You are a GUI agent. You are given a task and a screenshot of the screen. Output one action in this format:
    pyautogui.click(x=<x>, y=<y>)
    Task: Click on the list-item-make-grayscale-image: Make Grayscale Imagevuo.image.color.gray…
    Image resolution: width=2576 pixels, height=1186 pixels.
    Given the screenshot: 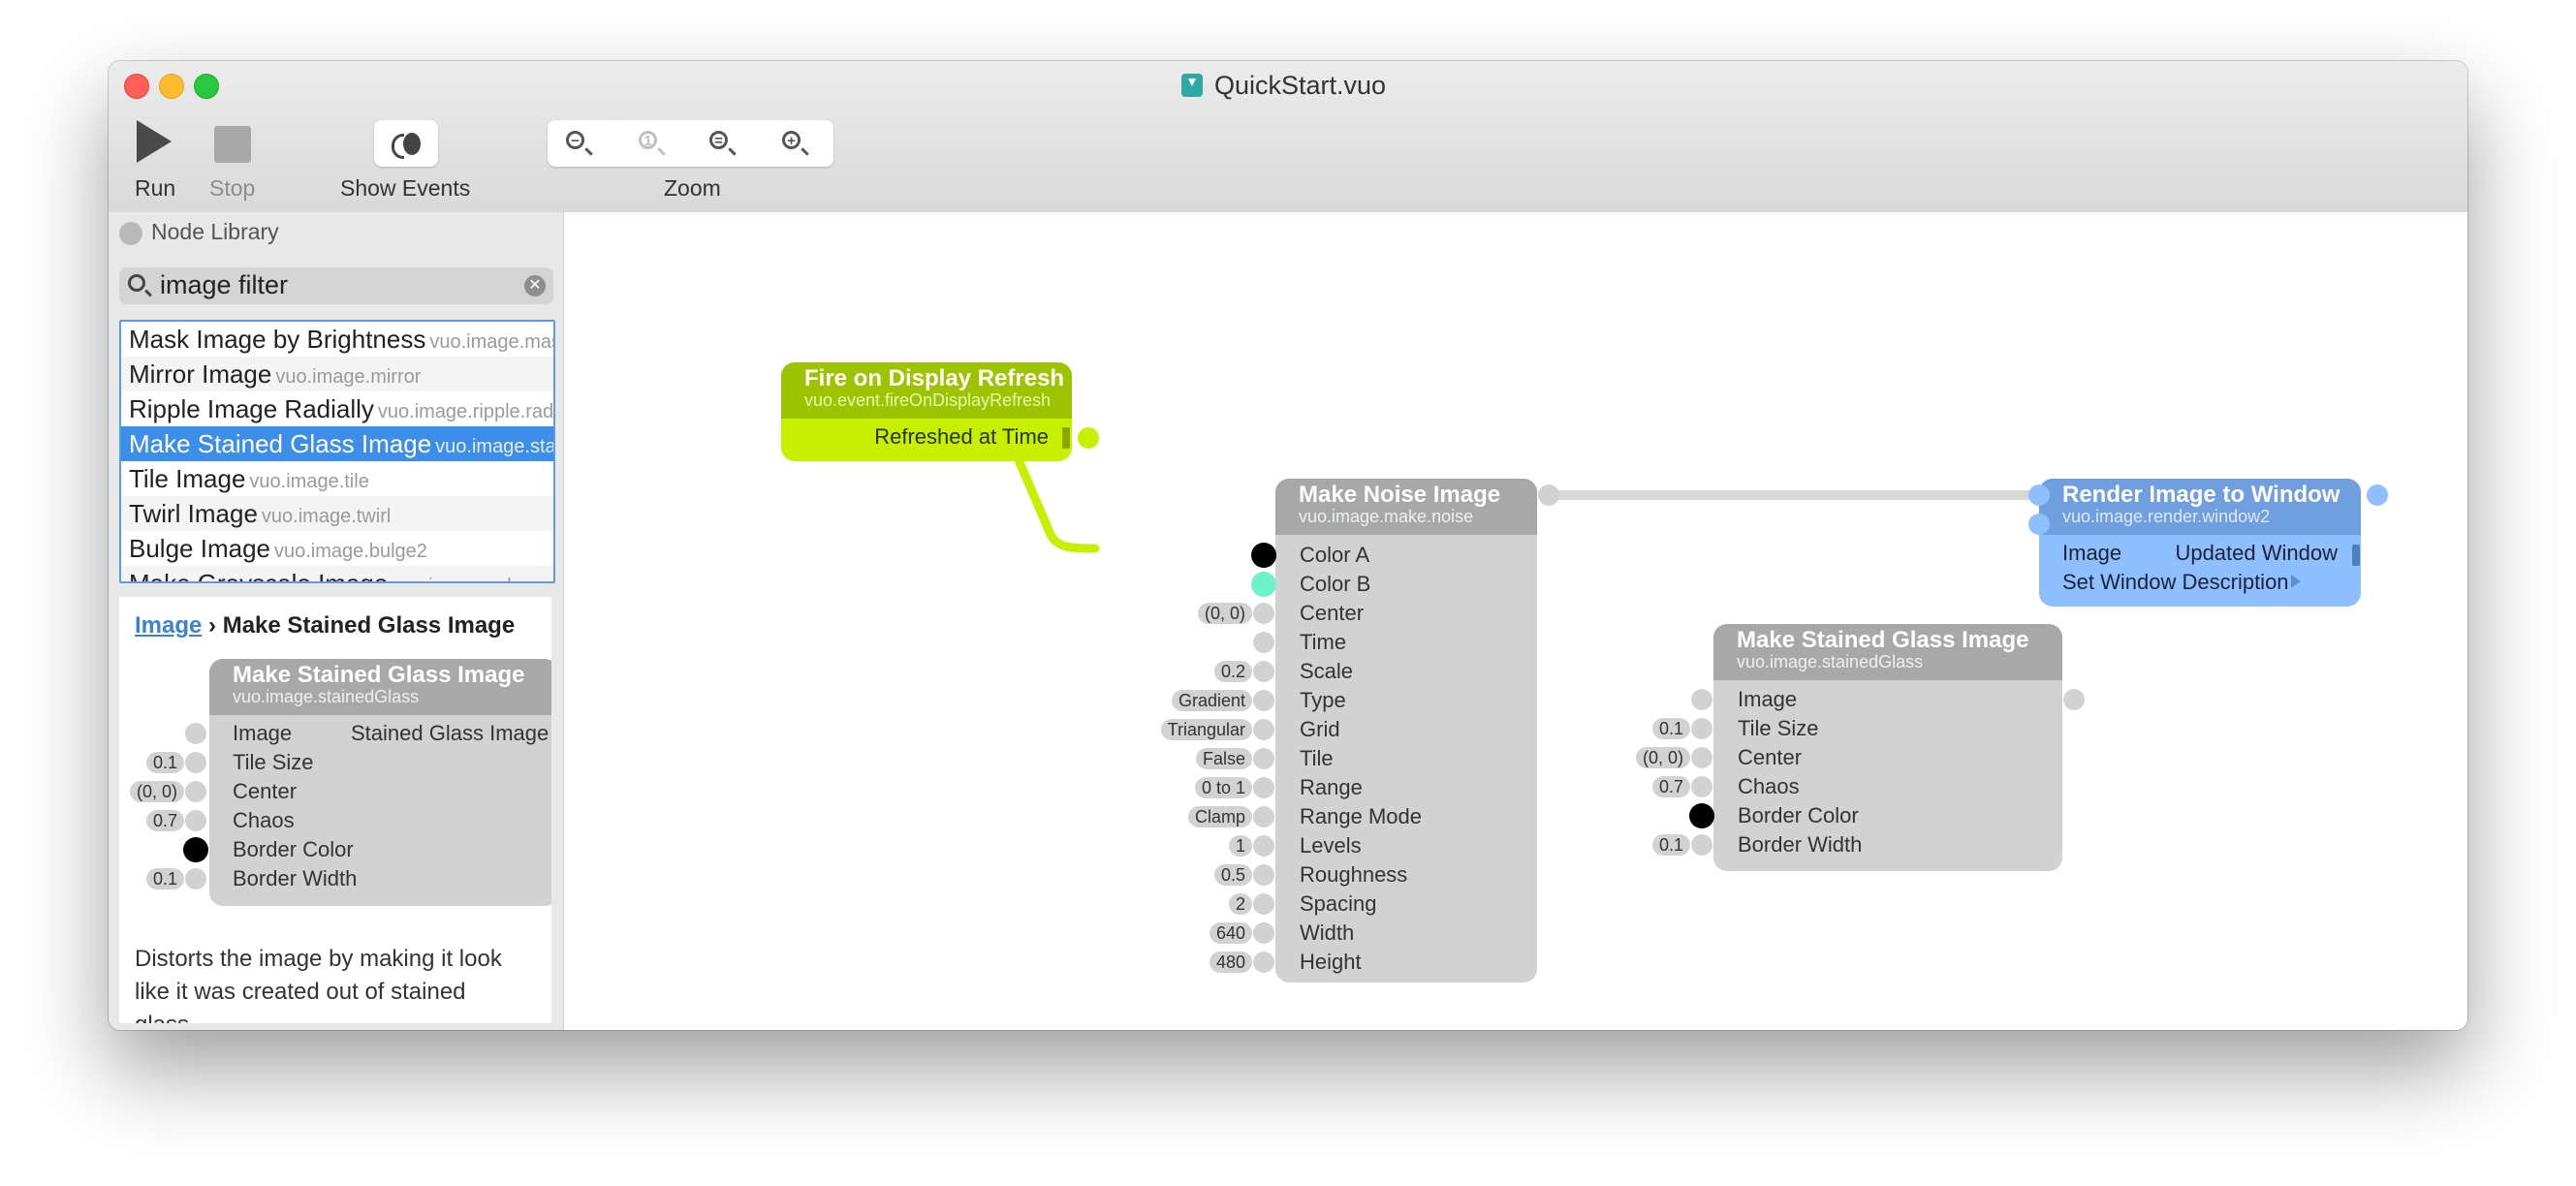 What is the action you would take?
    pyautogui.click(x=337, y=573)
    